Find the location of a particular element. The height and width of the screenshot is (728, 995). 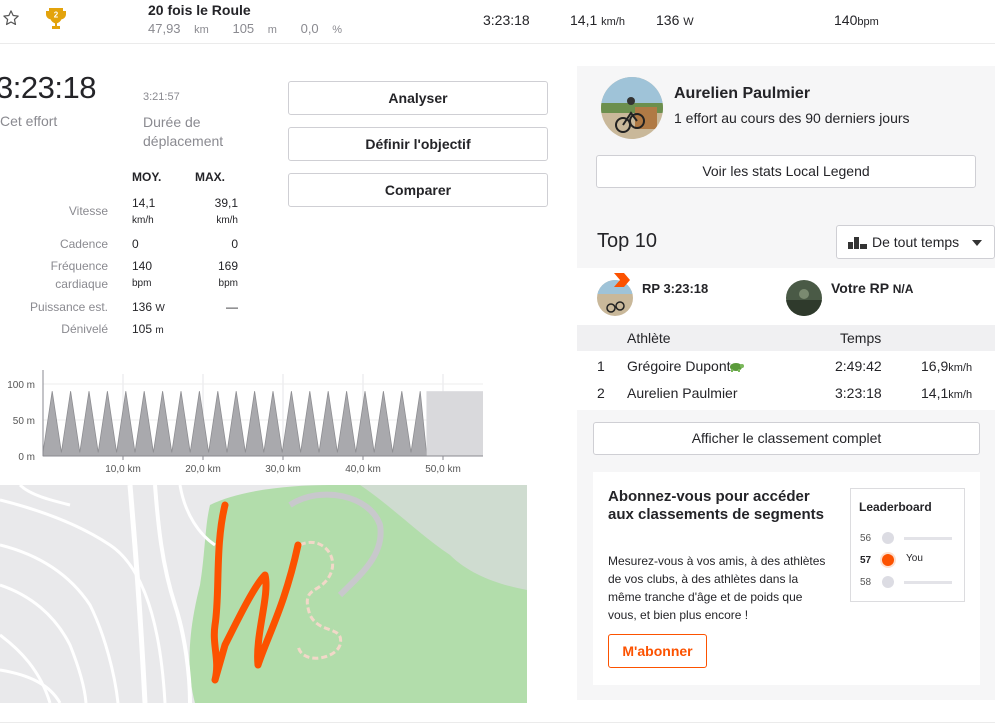

leaderboard-title: Top 10 is located at coordinates (627, 241).